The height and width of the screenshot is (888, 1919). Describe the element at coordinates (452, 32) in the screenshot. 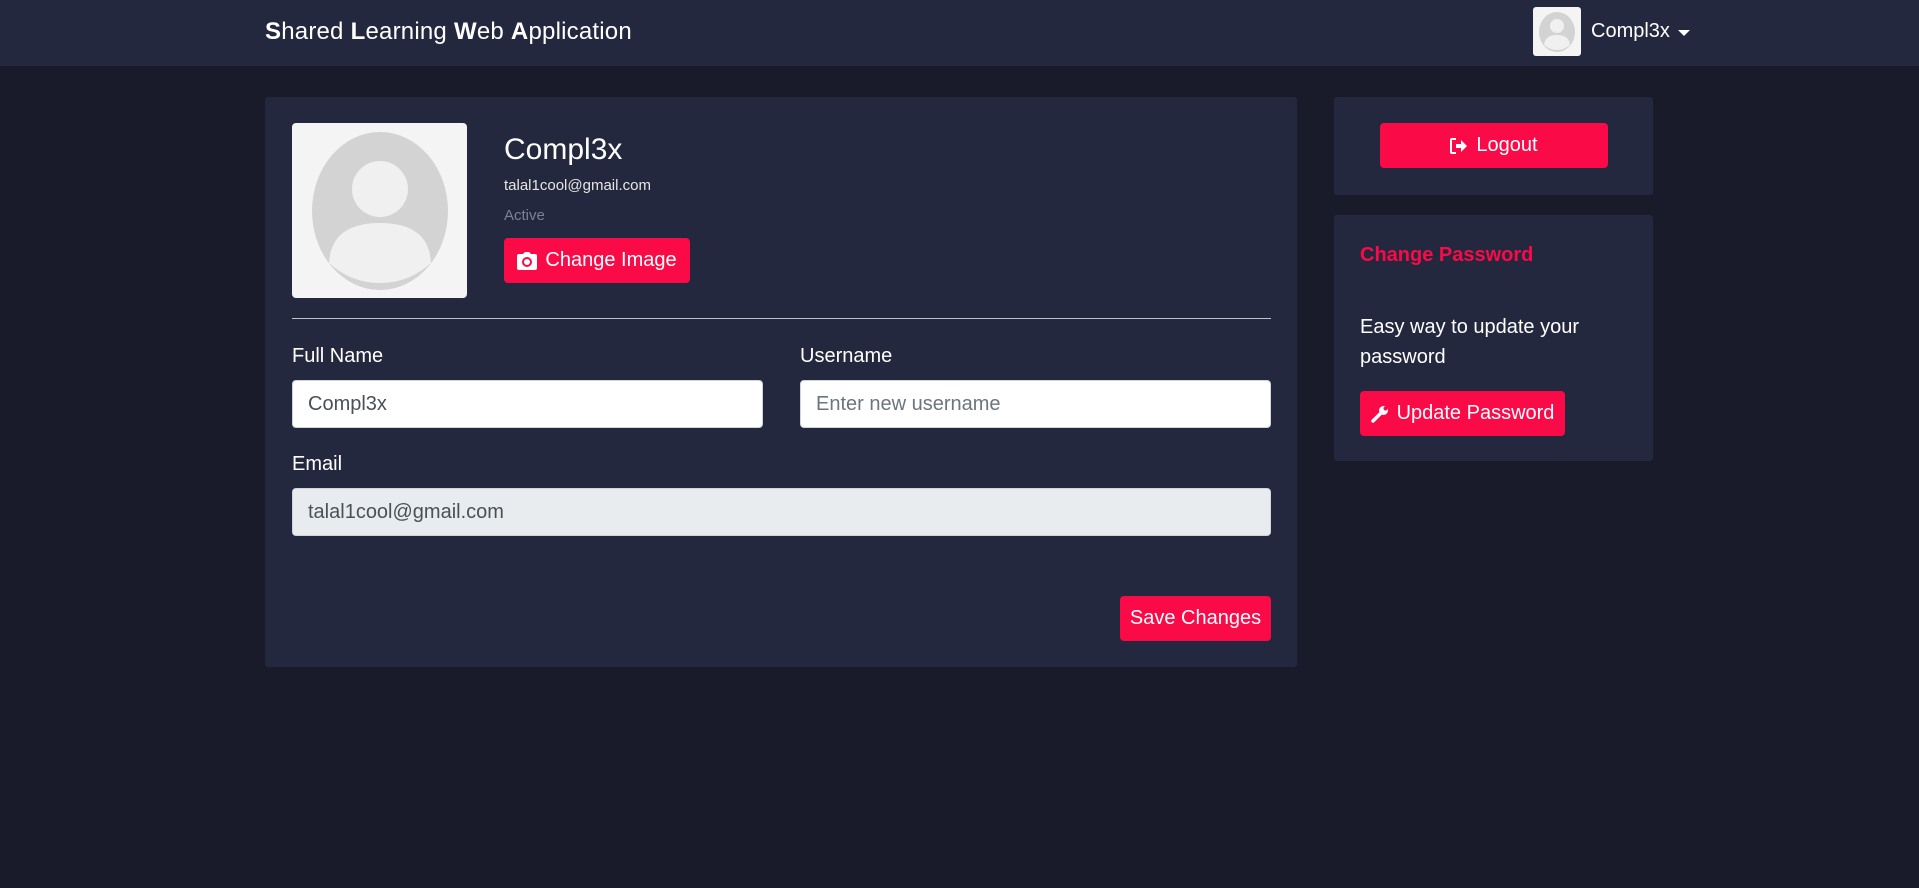

I see `brand-logo: Shared Learning Web Application` at that location.